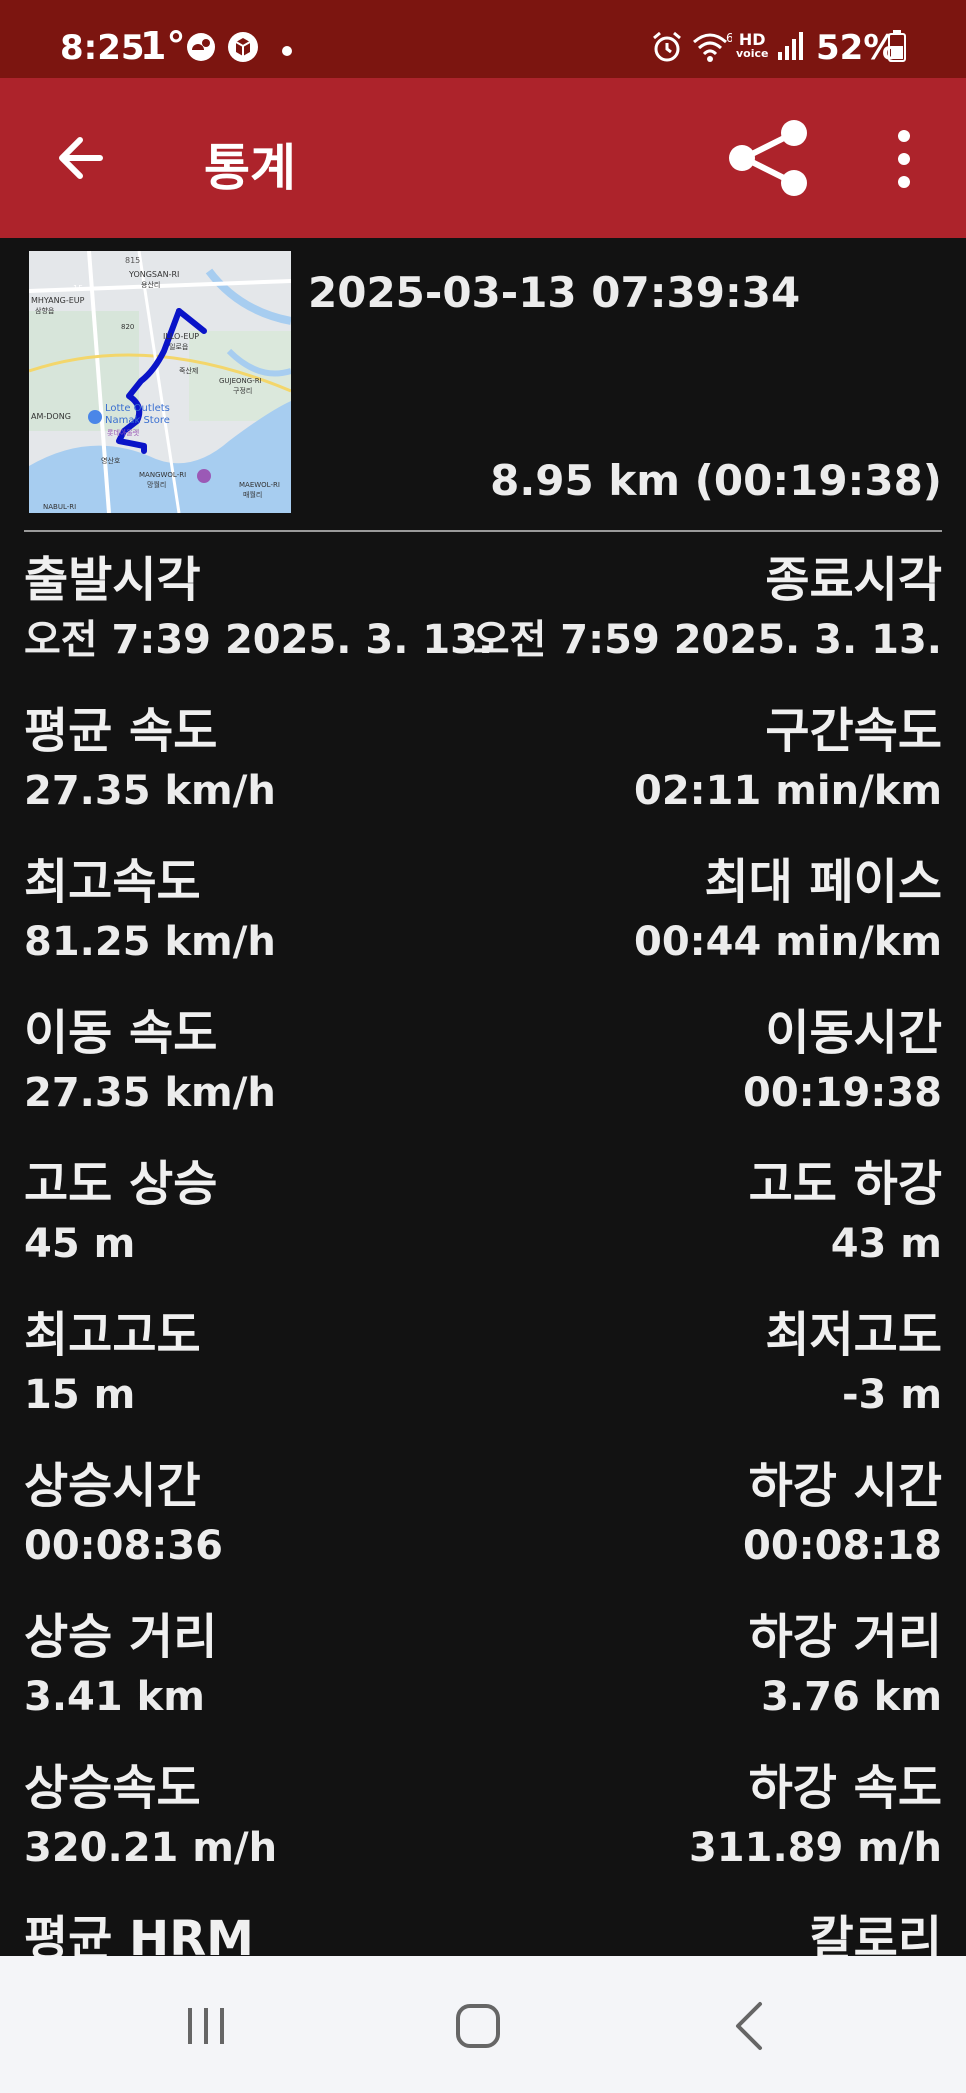 The image size is (966, 2093). Describe the element at coordinates (478, 2026) in the screenshot. I see `home-icon` at that location.